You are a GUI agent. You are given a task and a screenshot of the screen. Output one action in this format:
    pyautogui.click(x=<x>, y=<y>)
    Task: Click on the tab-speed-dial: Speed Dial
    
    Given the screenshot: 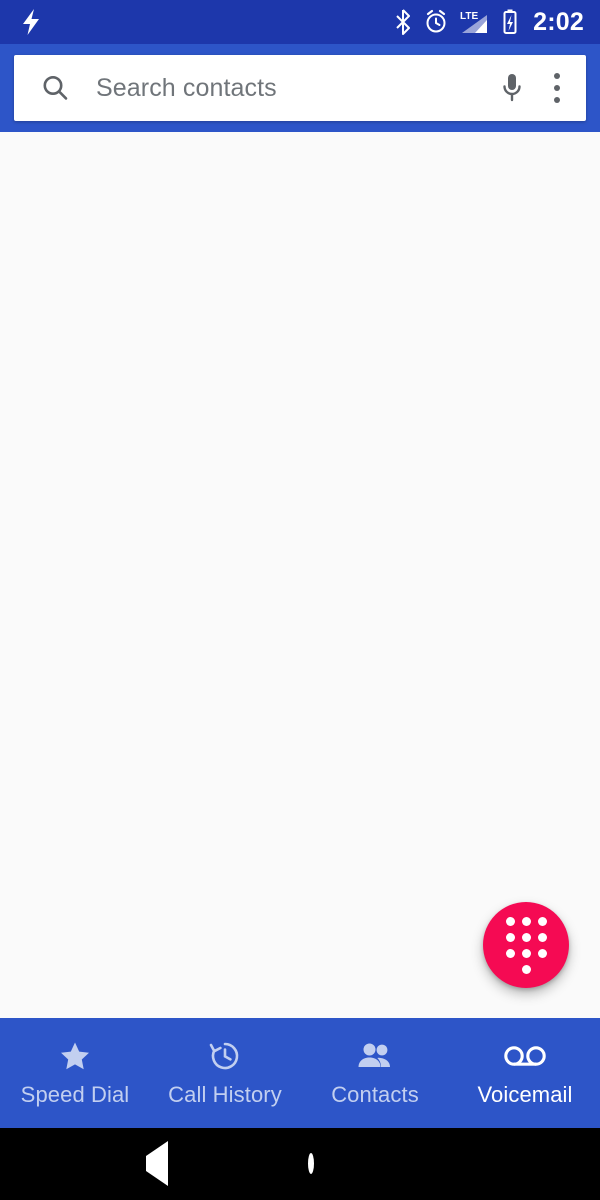 What is the action you would take?
    pyautogui.click(x=75, y=1073)
    